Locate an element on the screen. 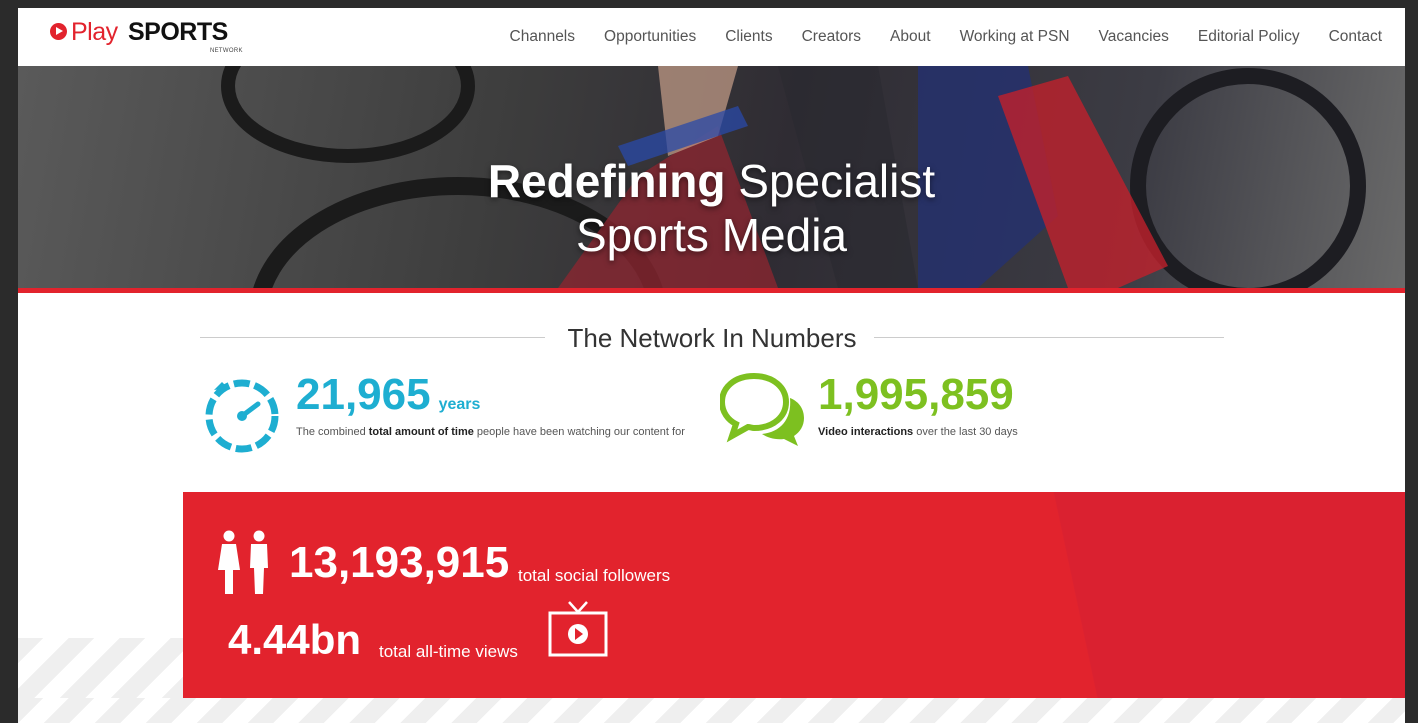 Image resolution: width=1418 pixels, height=723 pixels. nav-about: About is located at coordinates (910, 37).